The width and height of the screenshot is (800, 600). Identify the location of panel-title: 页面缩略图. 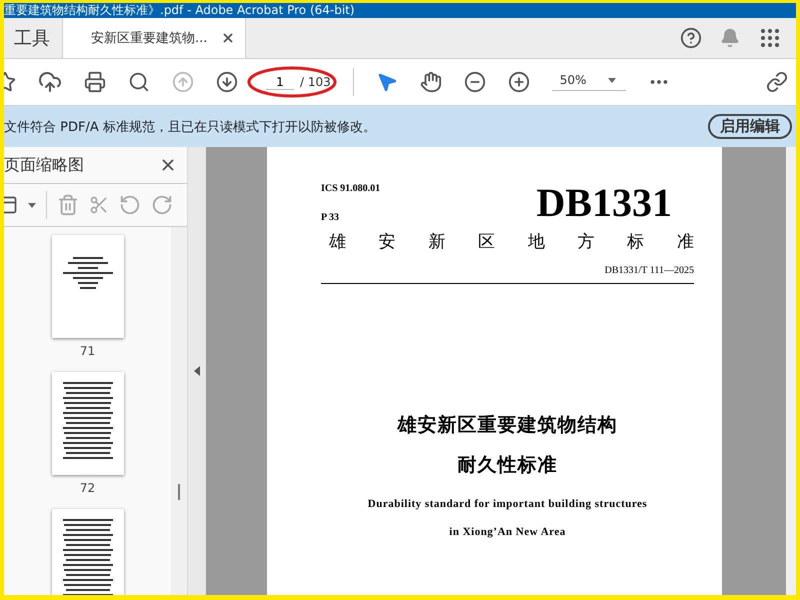
(44, 165).